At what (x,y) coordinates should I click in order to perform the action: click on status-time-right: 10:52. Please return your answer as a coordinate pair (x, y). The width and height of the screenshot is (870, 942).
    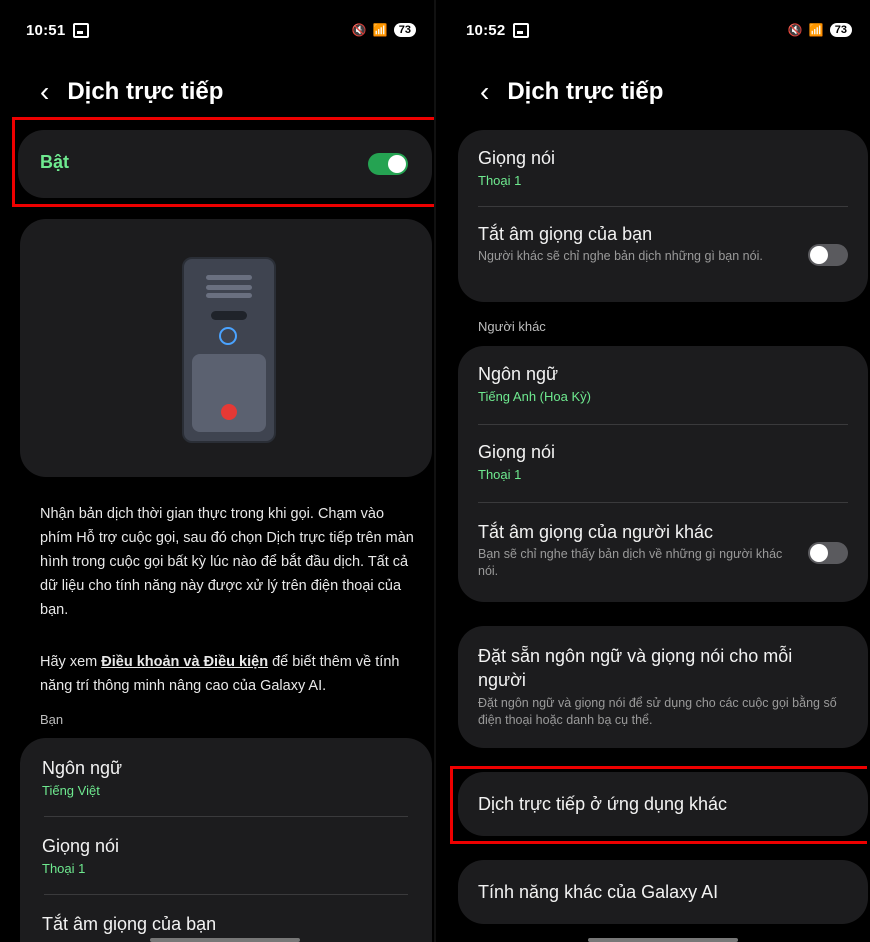
    Looking at the image, I should click on (486, 30).